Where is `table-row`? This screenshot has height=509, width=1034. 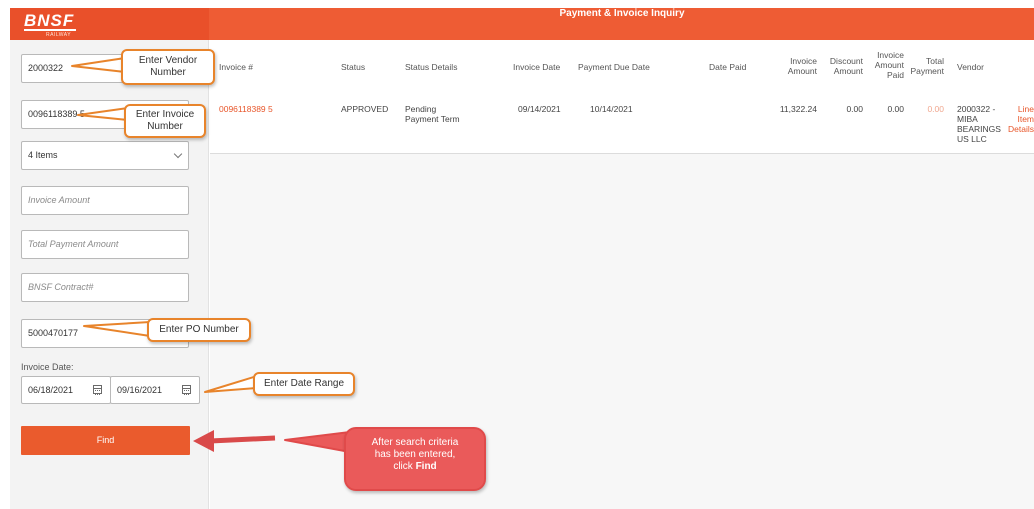 table-row is located at coordinates (622, 123).